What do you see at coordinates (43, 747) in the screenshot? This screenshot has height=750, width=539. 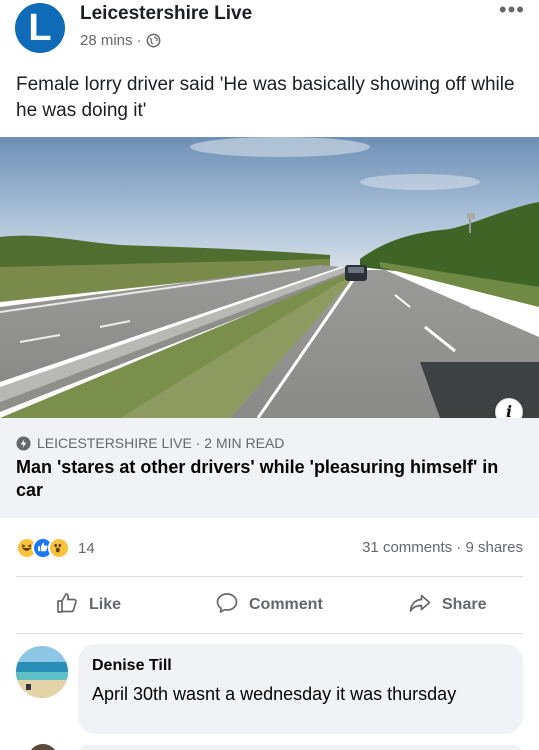 I see `next-commenter-avatar` at bounding box center [43, 747].